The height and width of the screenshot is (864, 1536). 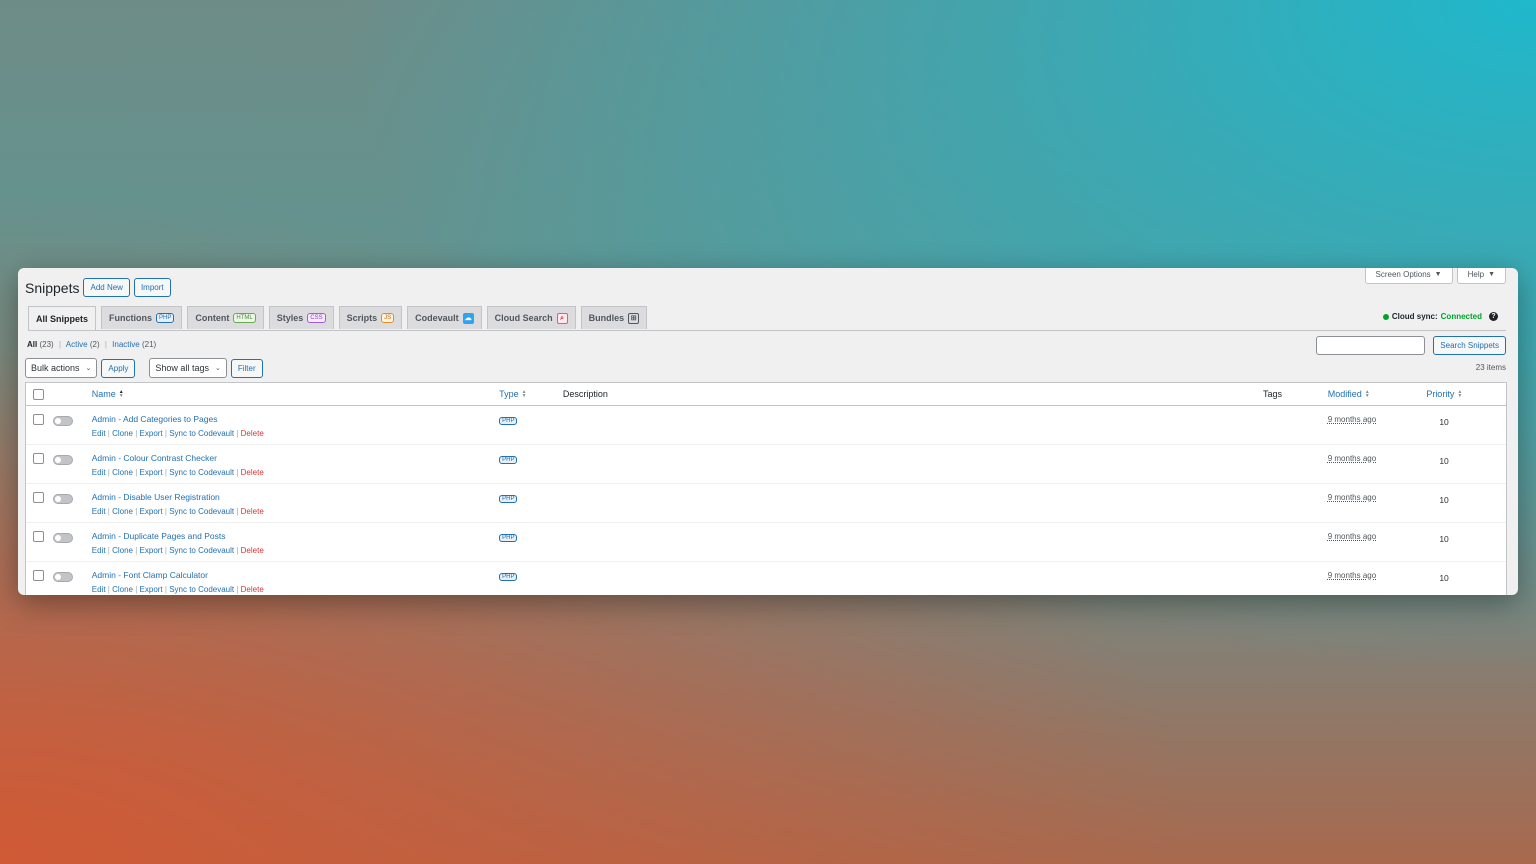 I want to click on column-name: Name ▲ ▼, so click(x=295, y=394).